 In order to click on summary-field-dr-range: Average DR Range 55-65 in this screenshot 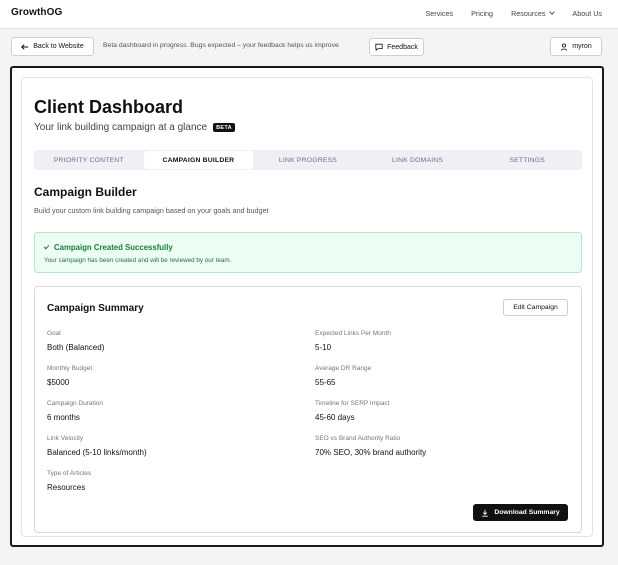, I will do `click(343, 376)`.